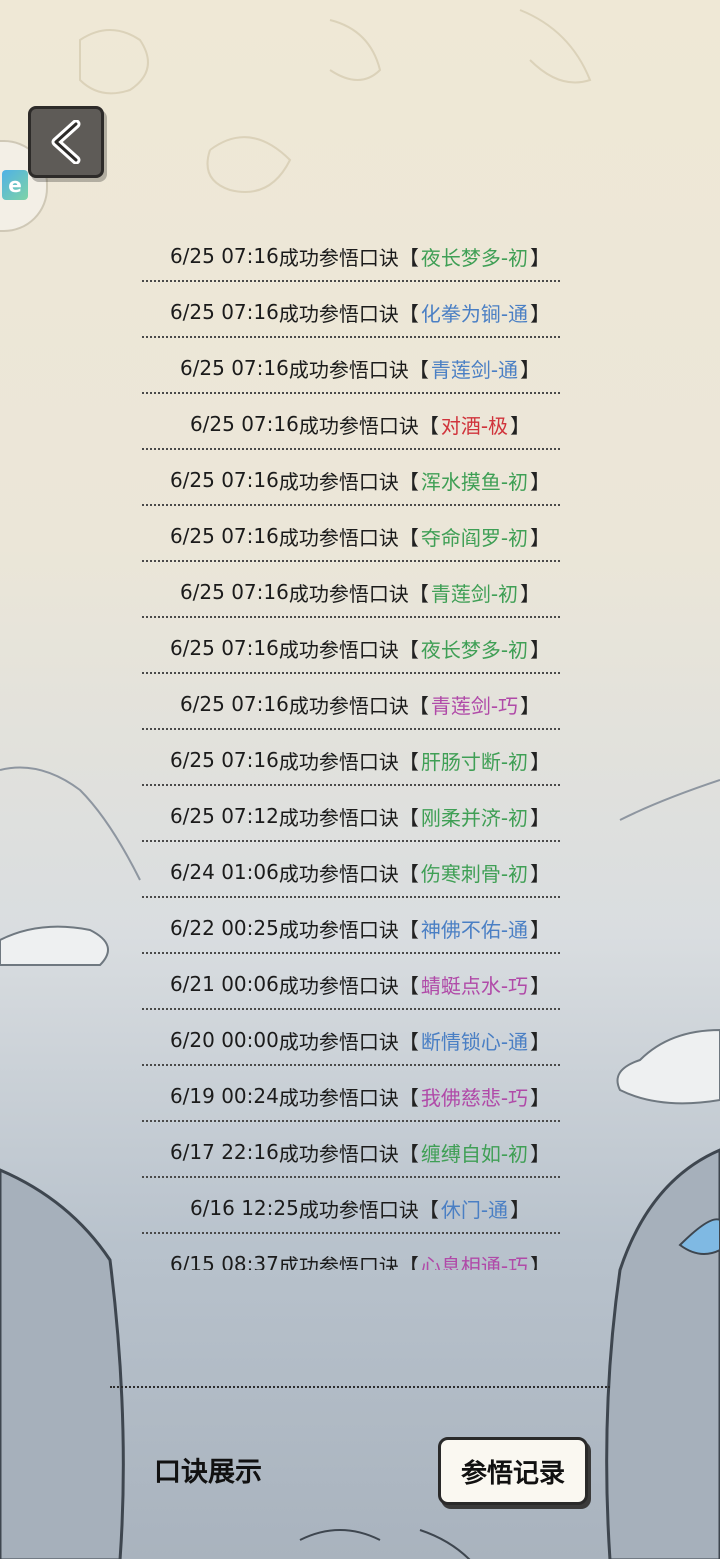 Image resolution: width=720 pixels, height=1559 pixels. What do you see at coordinates (474, 1153) in the screenshot?
I see `skill-name: 缠缚自如-初` at bounding box center [474, 1153].